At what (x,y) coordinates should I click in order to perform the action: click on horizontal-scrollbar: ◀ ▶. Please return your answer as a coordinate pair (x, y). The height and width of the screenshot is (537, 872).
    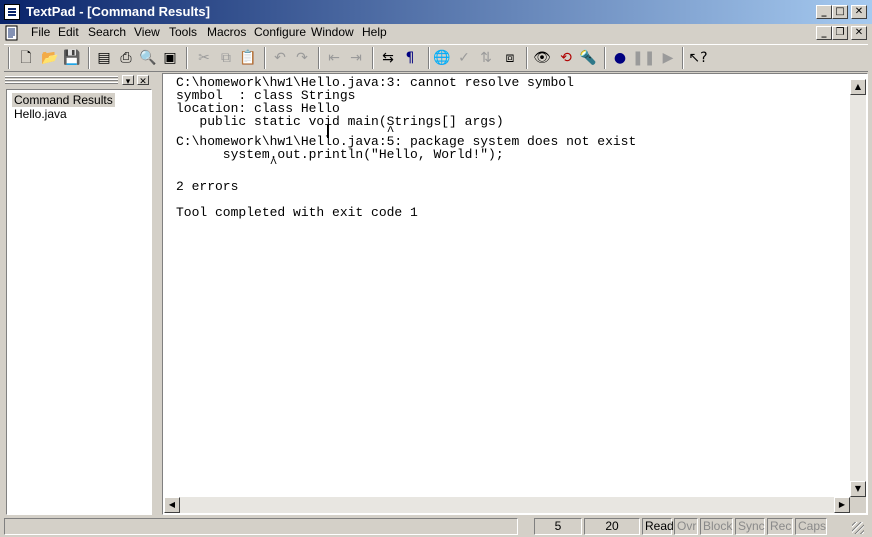
    Looking at the image, I should click on (507, 505).